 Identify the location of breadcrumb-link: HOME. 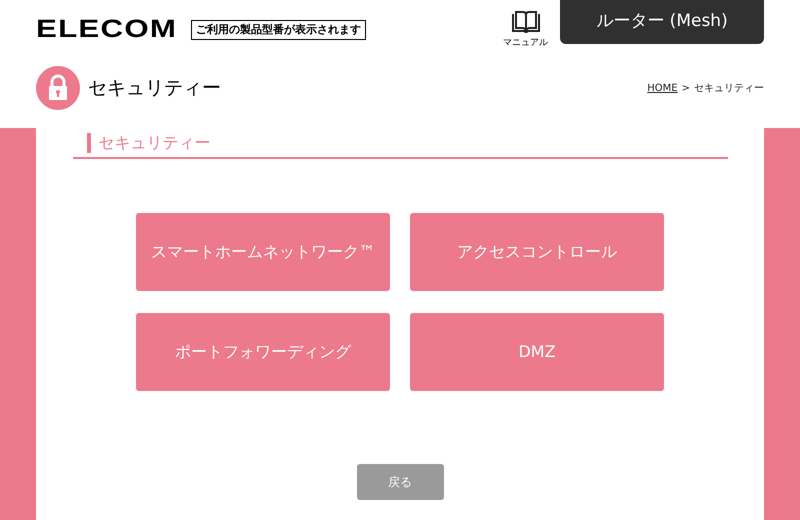
(662, 88).